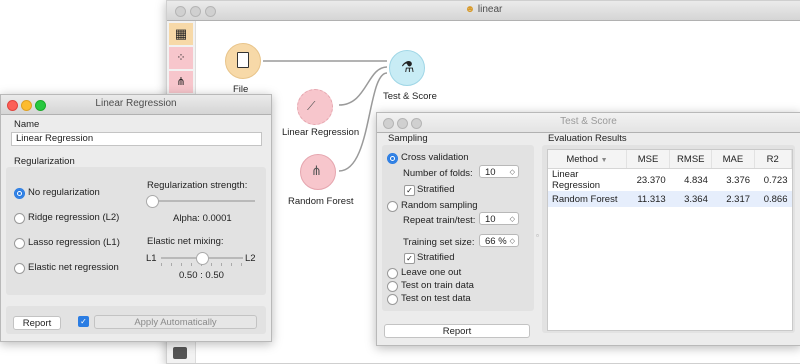 The width and height of the screenshot is (800, 364). Describe the element at coordinates (490, 219) in the screenshot. I see `repeat-value: 10` at that location.